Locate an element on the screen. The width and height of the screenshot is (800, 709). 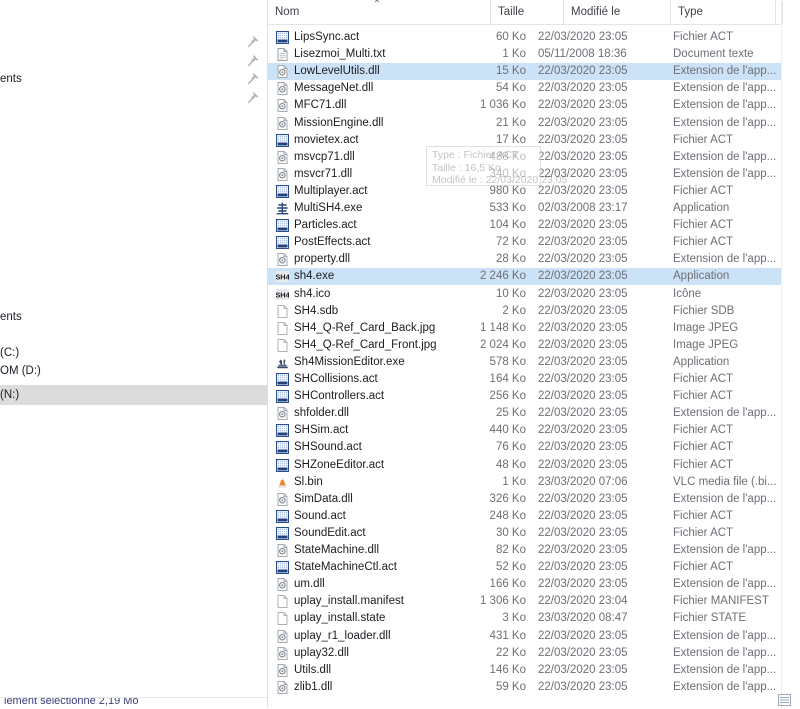
file-name-cell: Multiplayer.act is located at coordinates (331, 190).